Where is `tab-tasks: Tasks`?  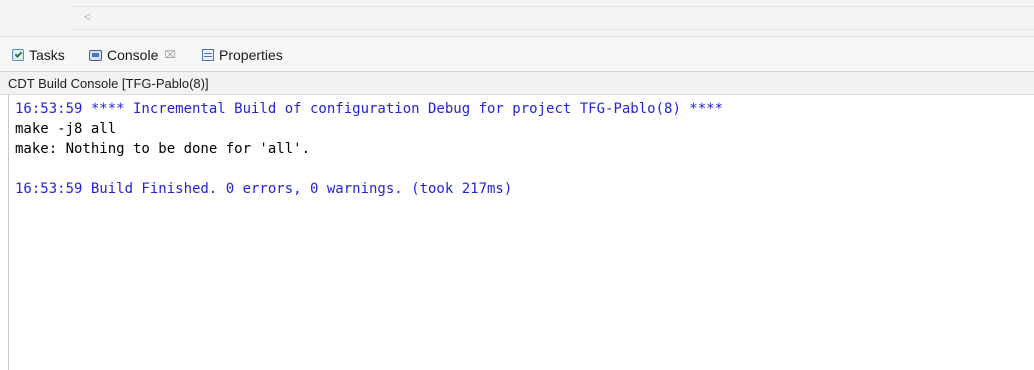 tab-tasks: Tasks is located at coordinates (38, 55).